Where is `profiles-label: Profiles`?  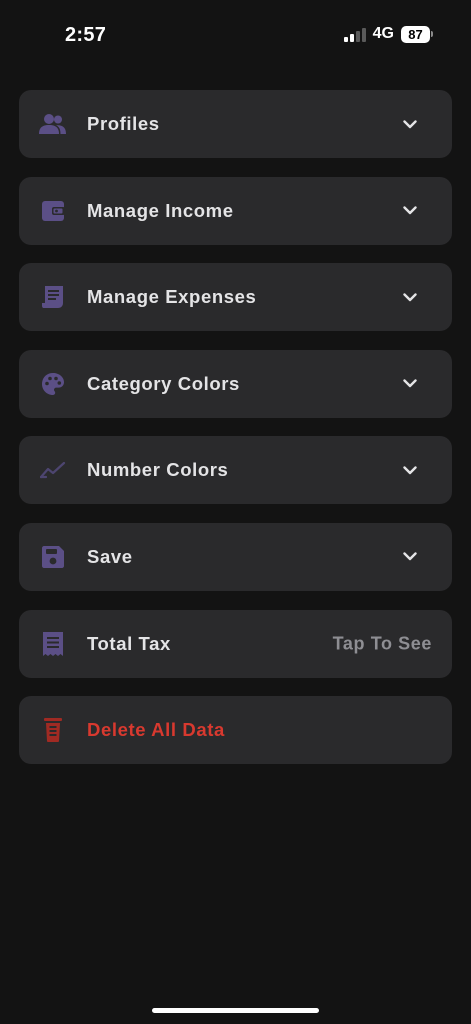
profiles-label: Profiles is located at coordinates (123, 123).